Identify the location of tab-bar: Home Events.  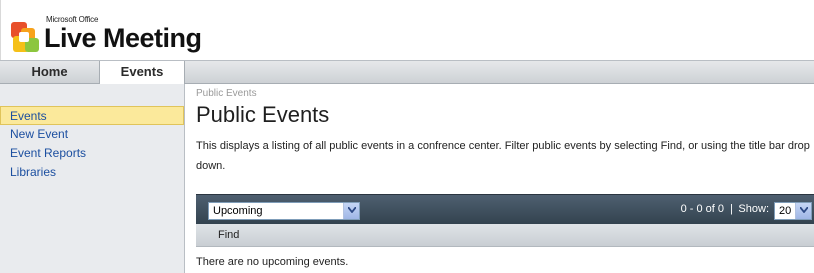
(407, 72).